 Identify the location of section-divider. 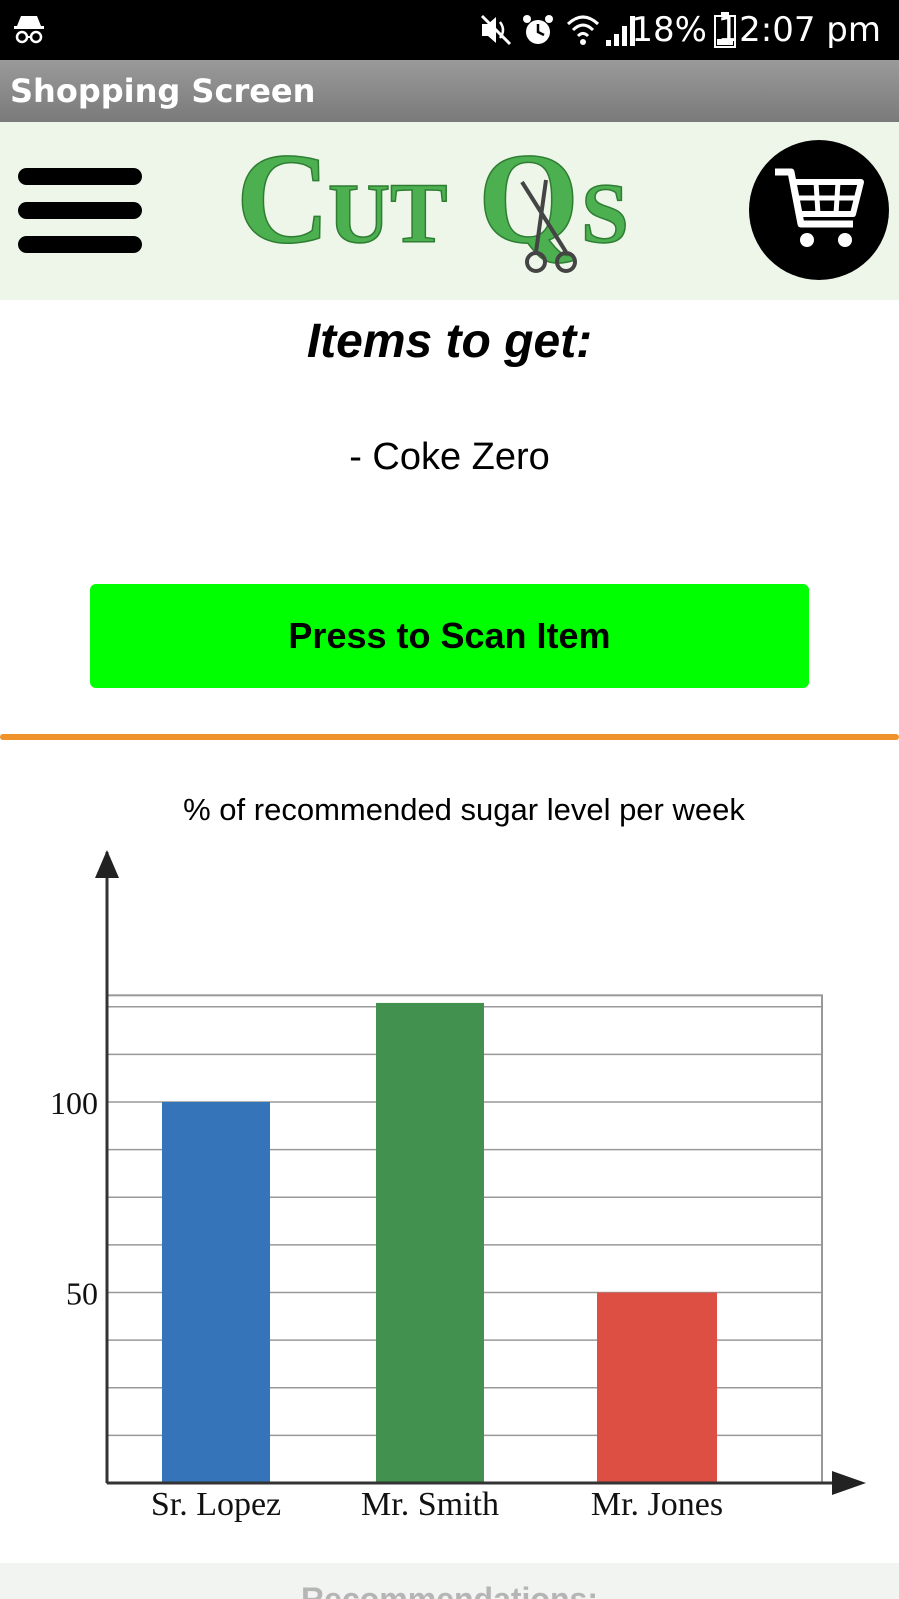
(449, 737).